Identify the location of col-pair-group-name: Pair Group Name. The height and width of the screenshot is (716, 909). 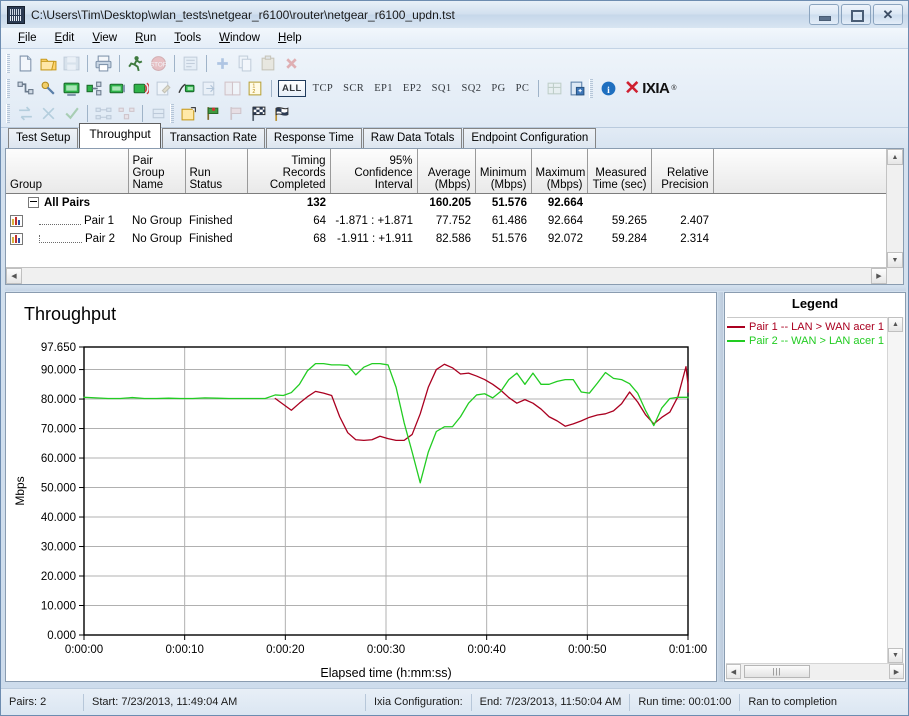
(157, 171).